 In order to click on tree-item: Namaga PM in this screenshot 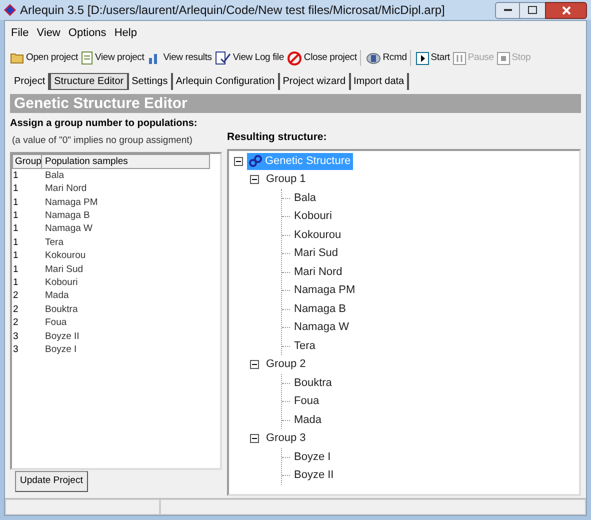, I will do `click(325, 290)`.